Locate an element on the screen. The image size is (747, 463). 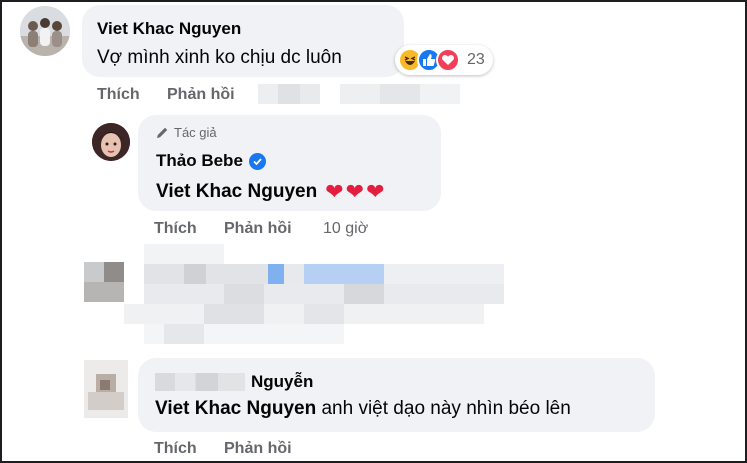
pixelated-comment is located at coordinates (294, 297).